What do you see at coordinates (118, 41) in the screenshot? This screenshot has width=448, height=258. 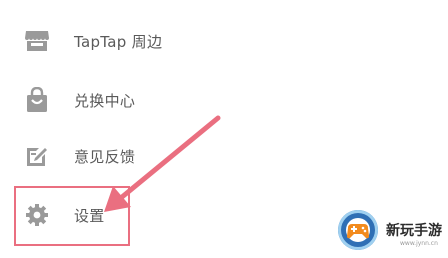 I see `menu-item-label: TapTap 周边` at bounding box center [118, 41].